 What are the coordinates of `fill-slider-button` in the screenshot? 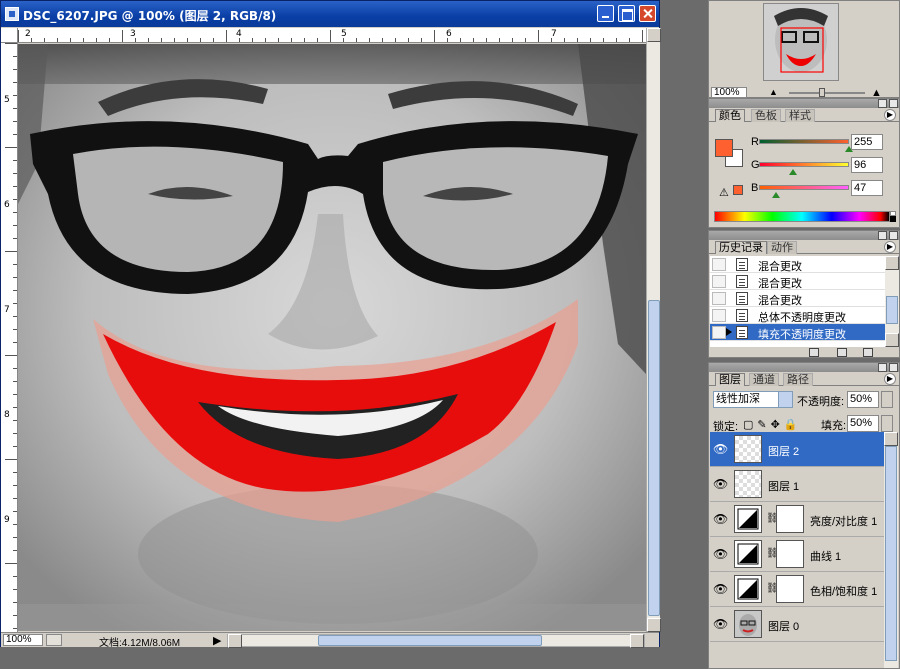 It's located at (887, 423).